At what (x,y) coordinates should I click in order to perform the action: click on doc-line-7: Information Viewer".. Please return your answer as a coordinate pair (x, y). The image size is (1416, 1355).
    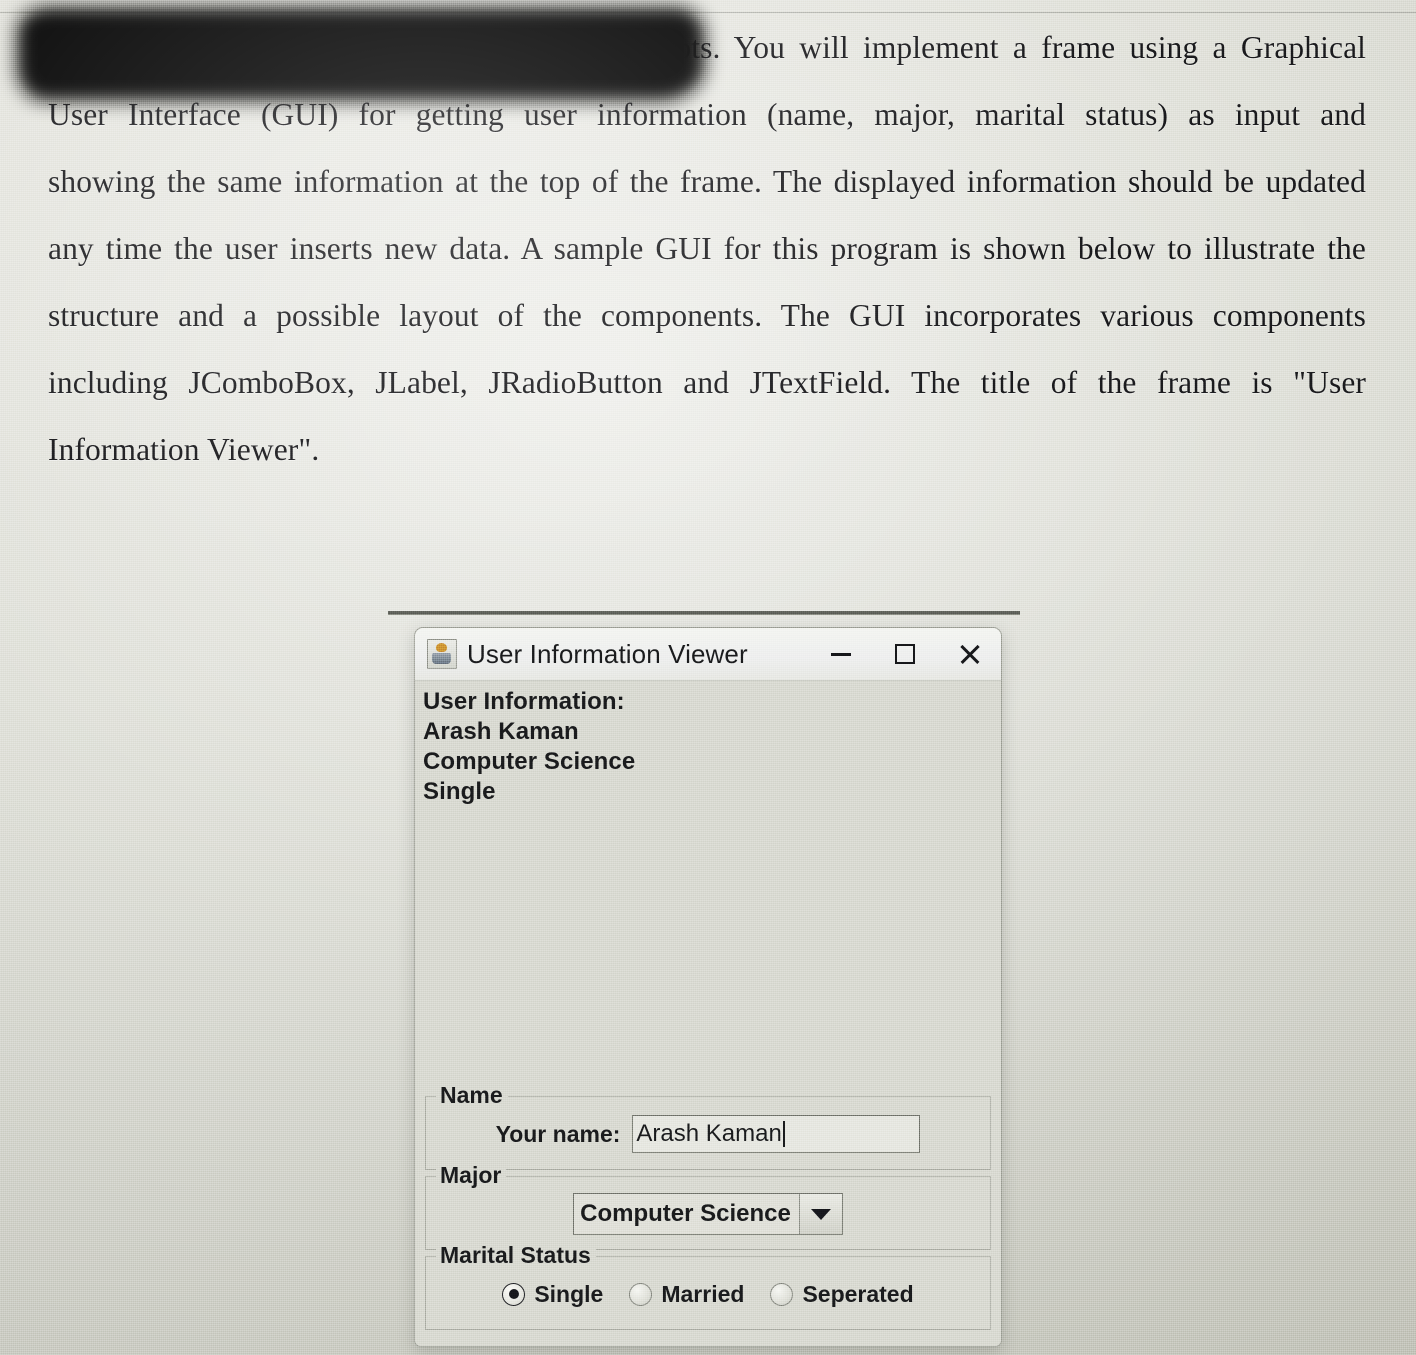
    Looking at the image, I should click on (184, 449).